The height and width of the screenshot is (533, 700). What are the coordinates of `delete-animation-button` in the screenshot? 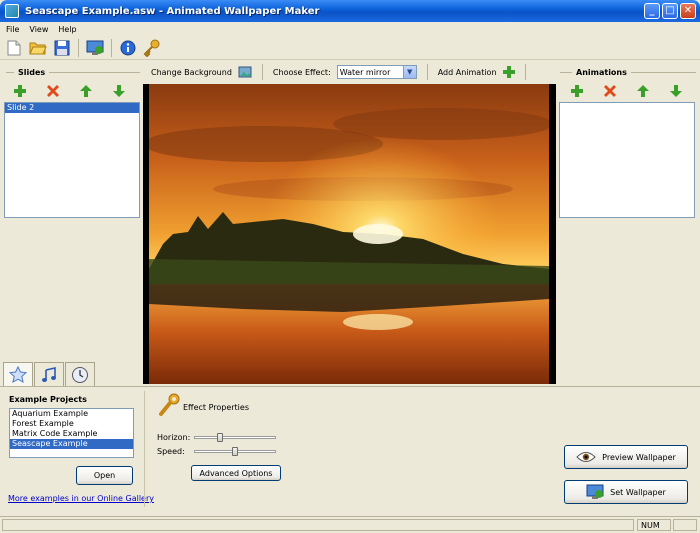 It's located at (610, 91).